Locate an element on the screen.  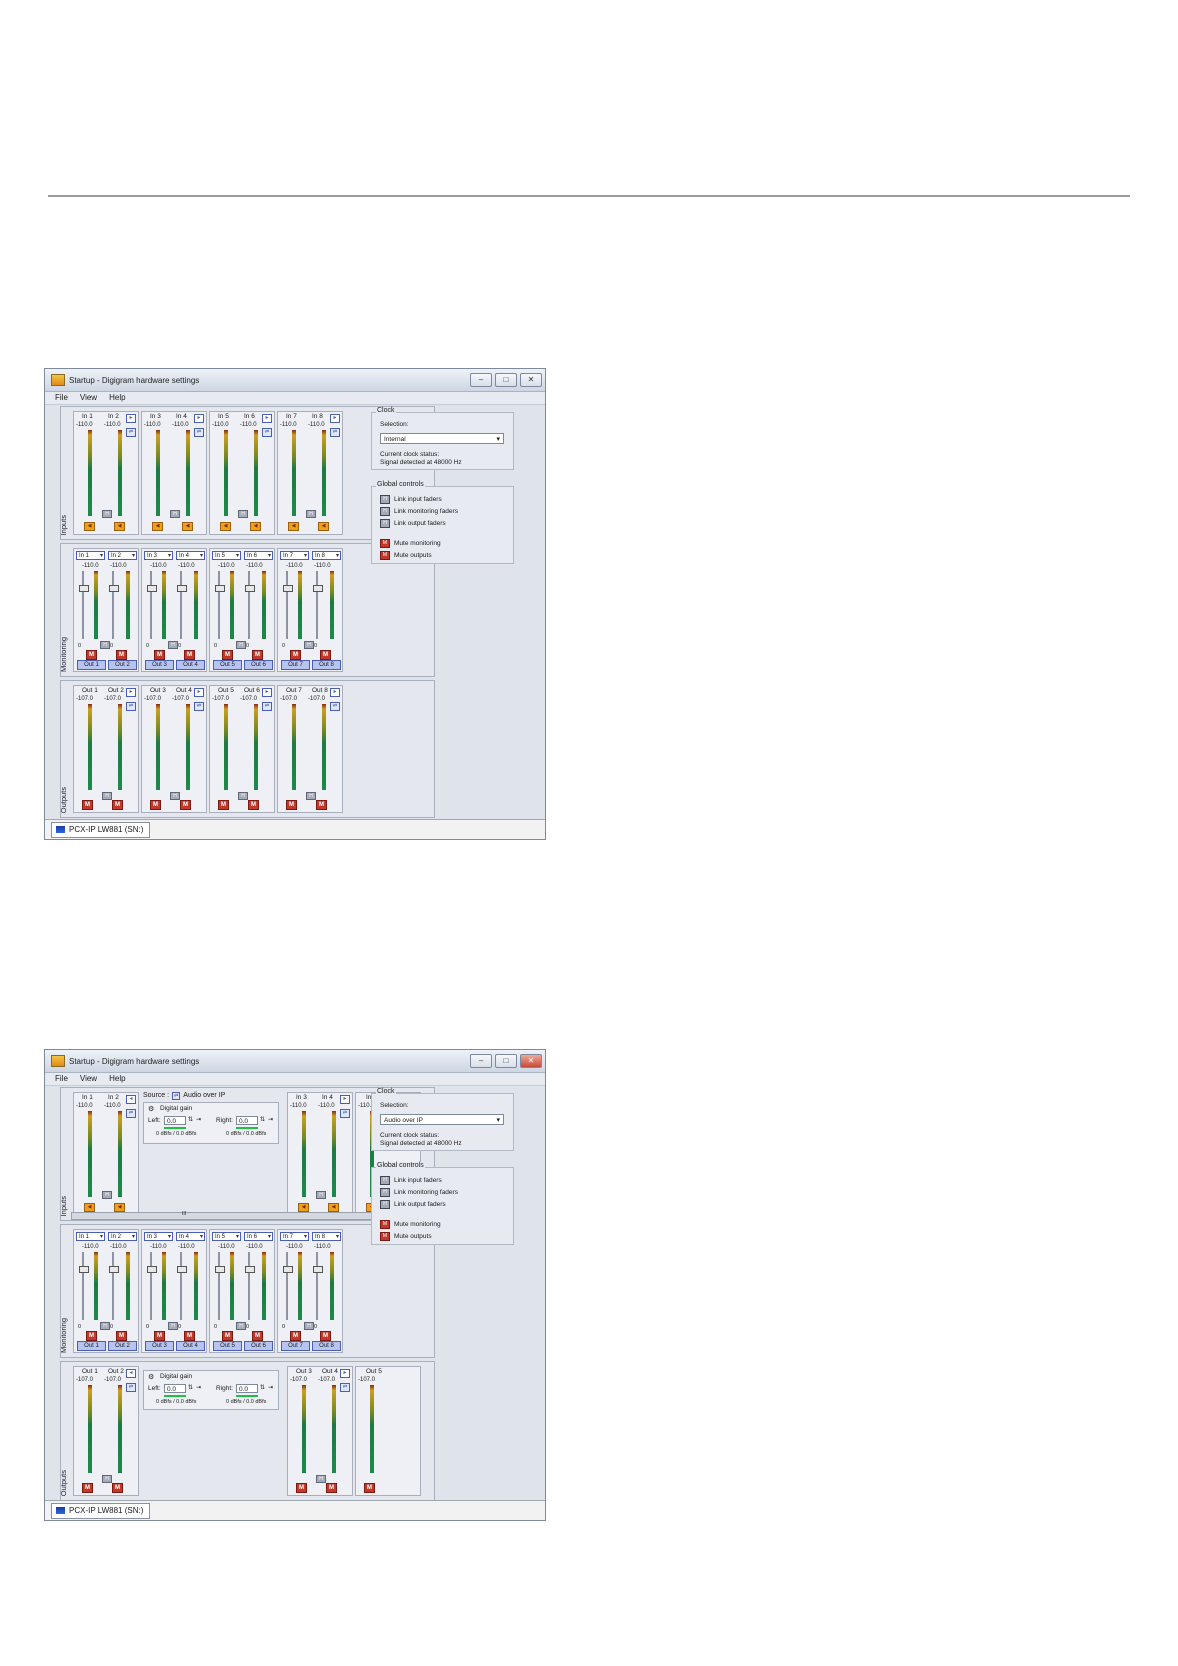
input-select-a: In 7 is located at coordinates (294, 556).